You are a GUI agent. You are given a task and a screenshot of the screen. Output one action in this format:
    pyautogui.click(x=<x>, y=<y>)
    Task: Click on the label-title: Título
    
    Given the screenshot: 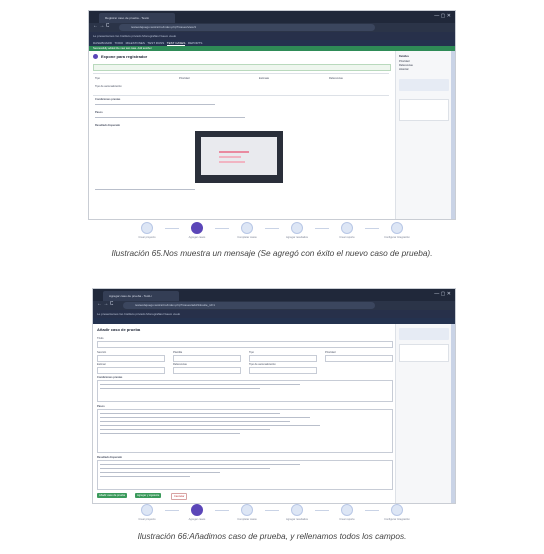 What is the action you would take?
    pyautogui.click(x=100, y=338)
    